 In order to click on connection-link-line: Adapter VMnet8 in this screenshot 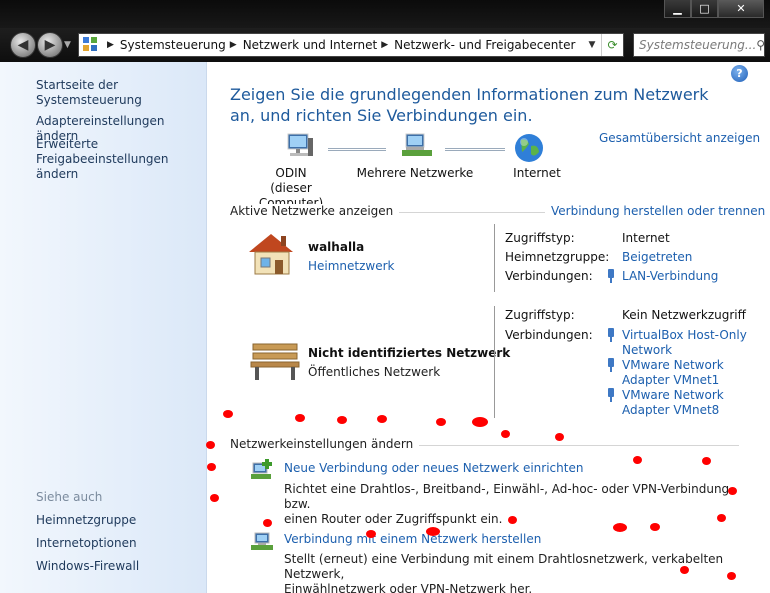, I will do `click(673, 410)`.